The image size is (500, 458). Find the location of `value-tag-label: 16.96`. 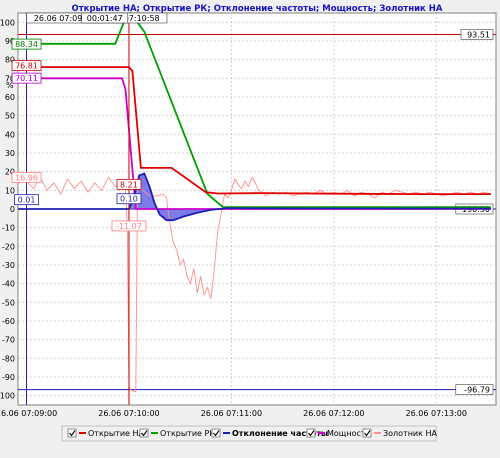

value-tag-label: 16.96 is located at coordinates (26, 177).